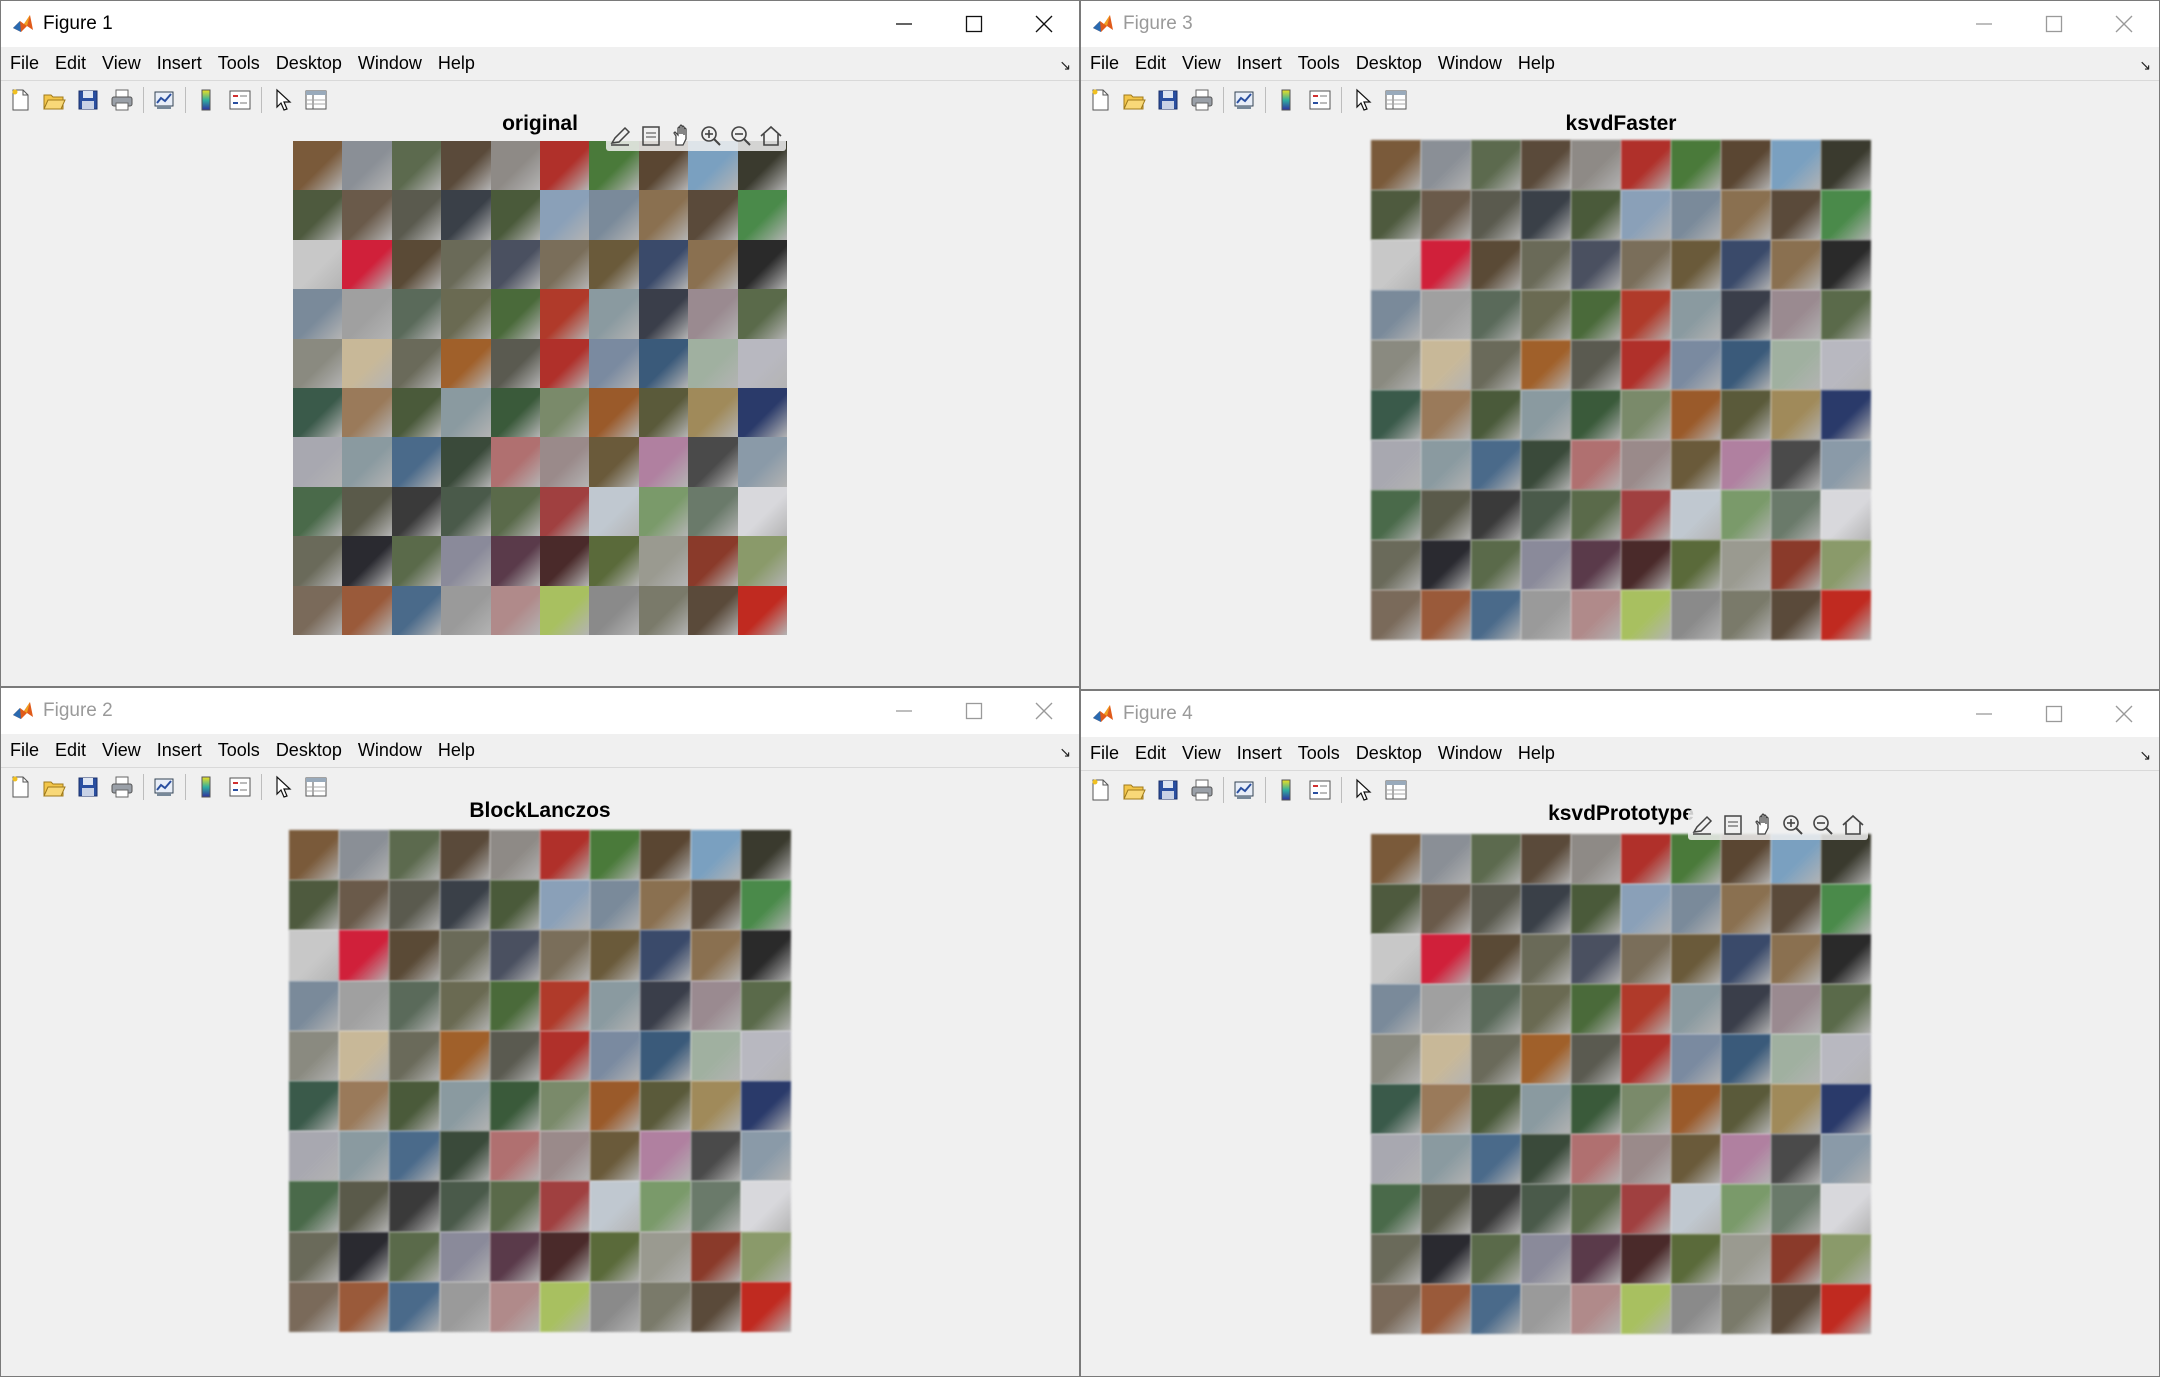 This screenshot has width=2160, height=1377. What do you see at coordinates (540, 711) in the screenshot?
I see `title-bar: Figure 2` at bounding box center [540, 711].